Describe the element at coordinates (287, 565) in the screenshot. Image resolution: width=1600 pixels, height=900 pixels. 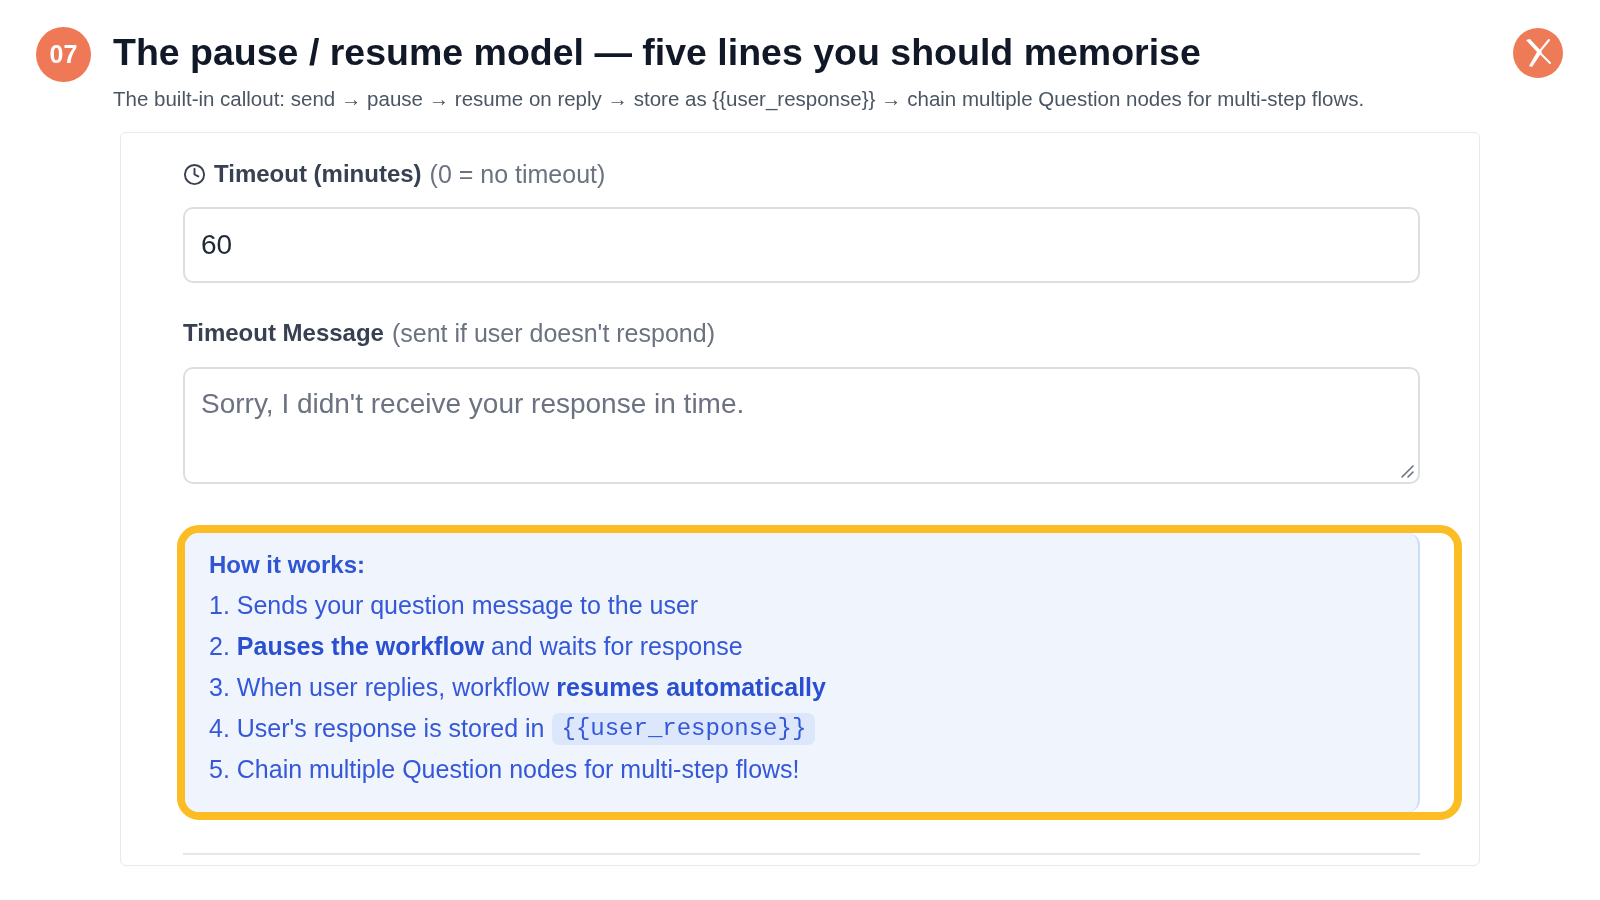
I see `callout-title: How it works:` at that location.